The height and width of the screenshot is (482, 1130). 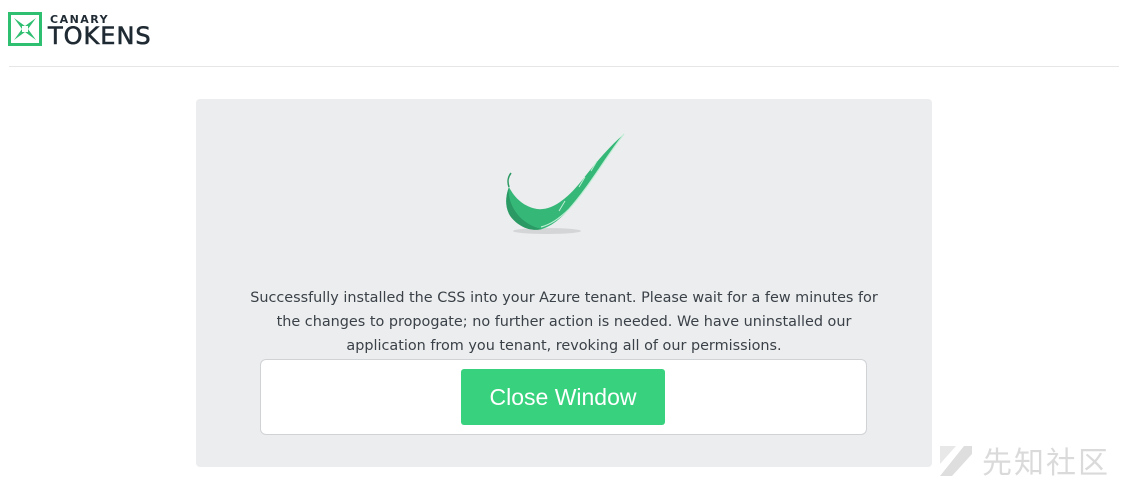 I want to click on button-container: Close Window, so click(x=563, y=397).